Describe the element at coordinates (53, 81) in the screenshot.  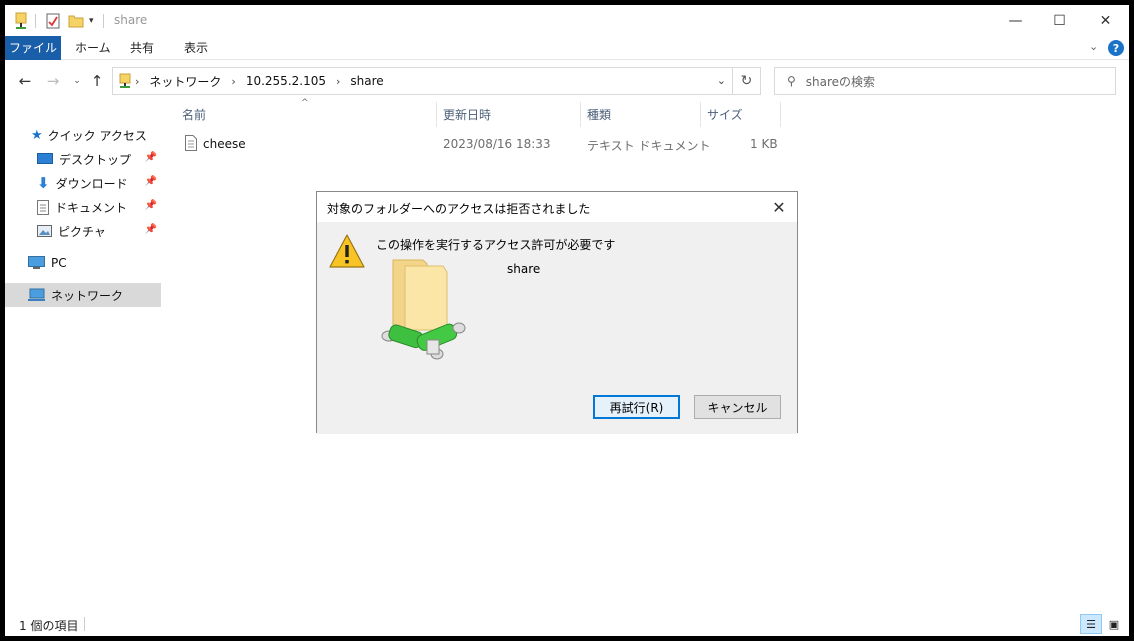
I see `forward-button: →` at that location.